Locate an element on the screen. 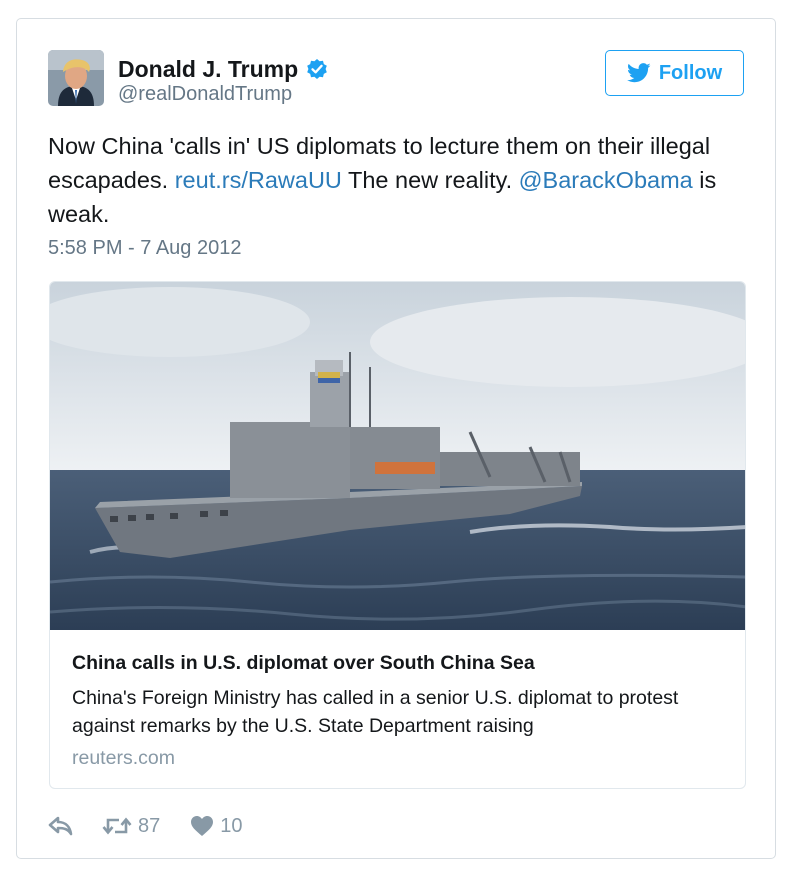 This screenshot has height=884, width=799. reply-icon is located at coordinates (60, 826).